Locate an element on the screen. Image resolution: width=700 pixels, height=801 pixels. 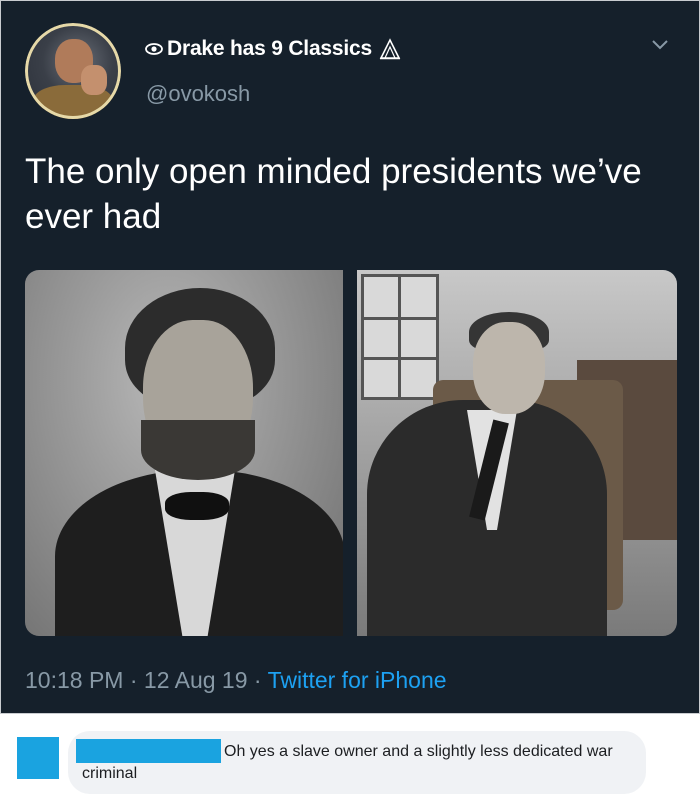
photo-lincoln-tie is located at coordinates (197, 506).